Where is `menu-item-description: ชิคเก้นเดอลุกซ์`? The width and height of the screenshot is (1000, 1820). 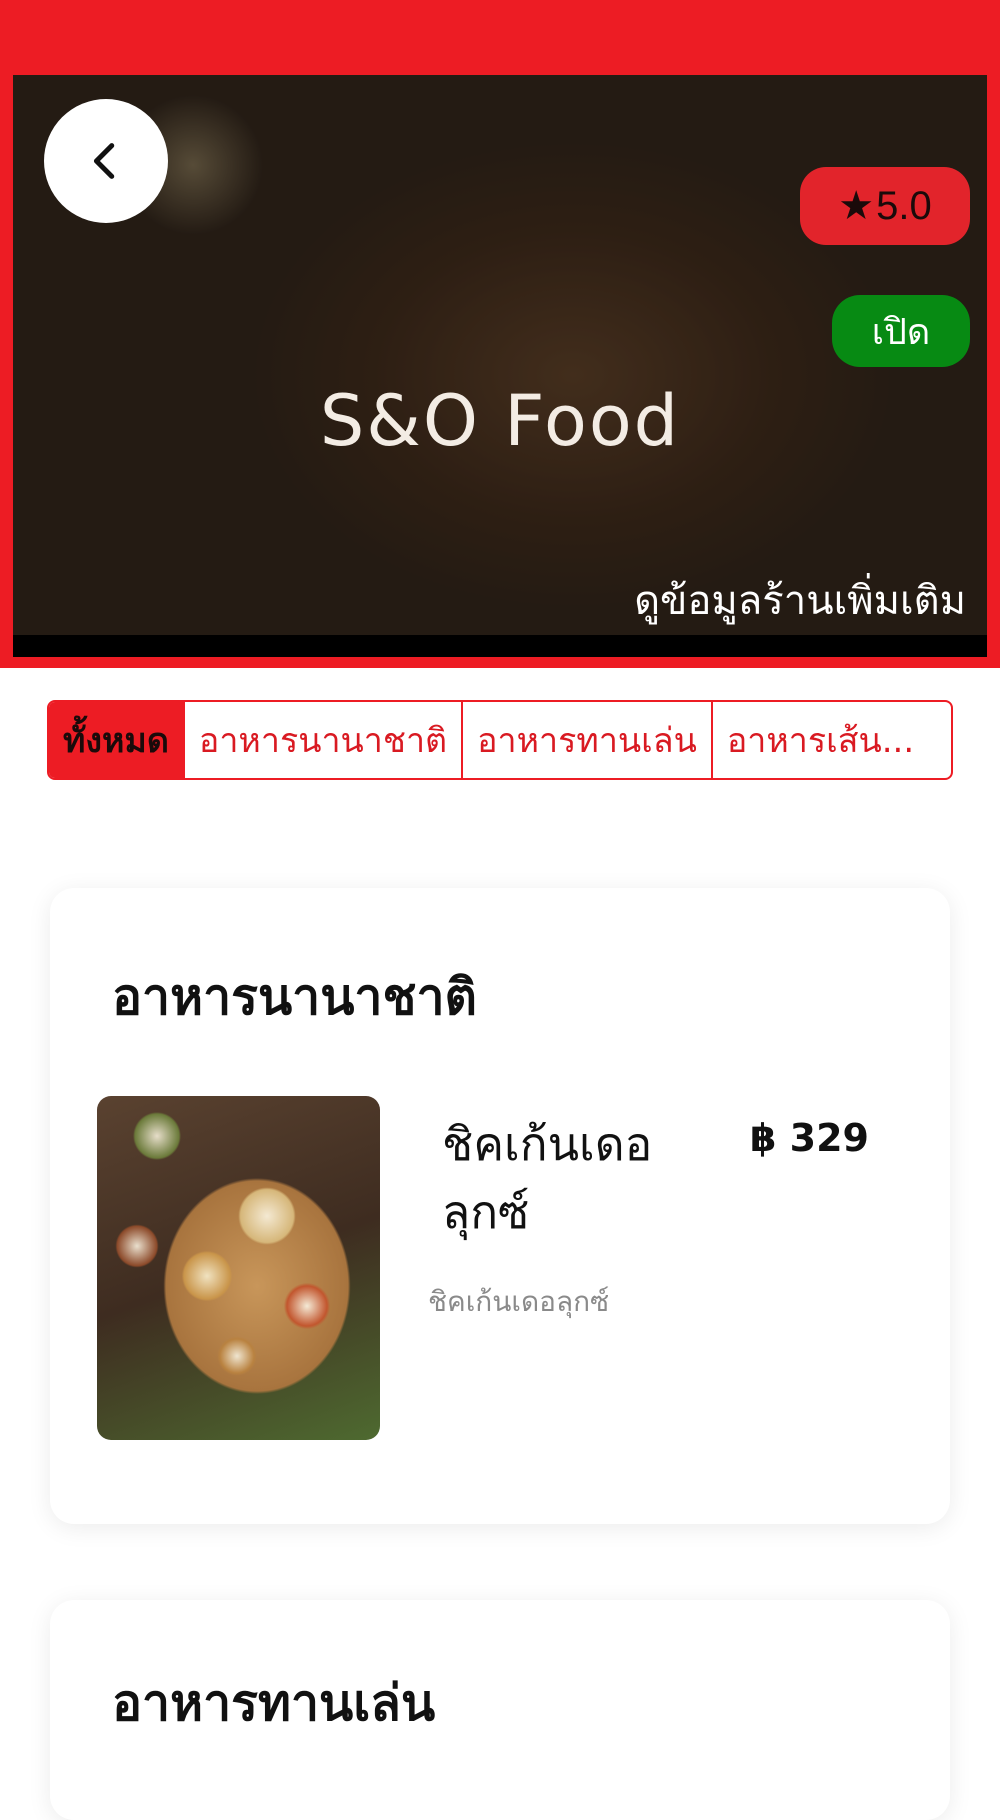
menu-item-description: ชิคเก้นเดอลุกซ์ is located at coordinates (519, 1301).